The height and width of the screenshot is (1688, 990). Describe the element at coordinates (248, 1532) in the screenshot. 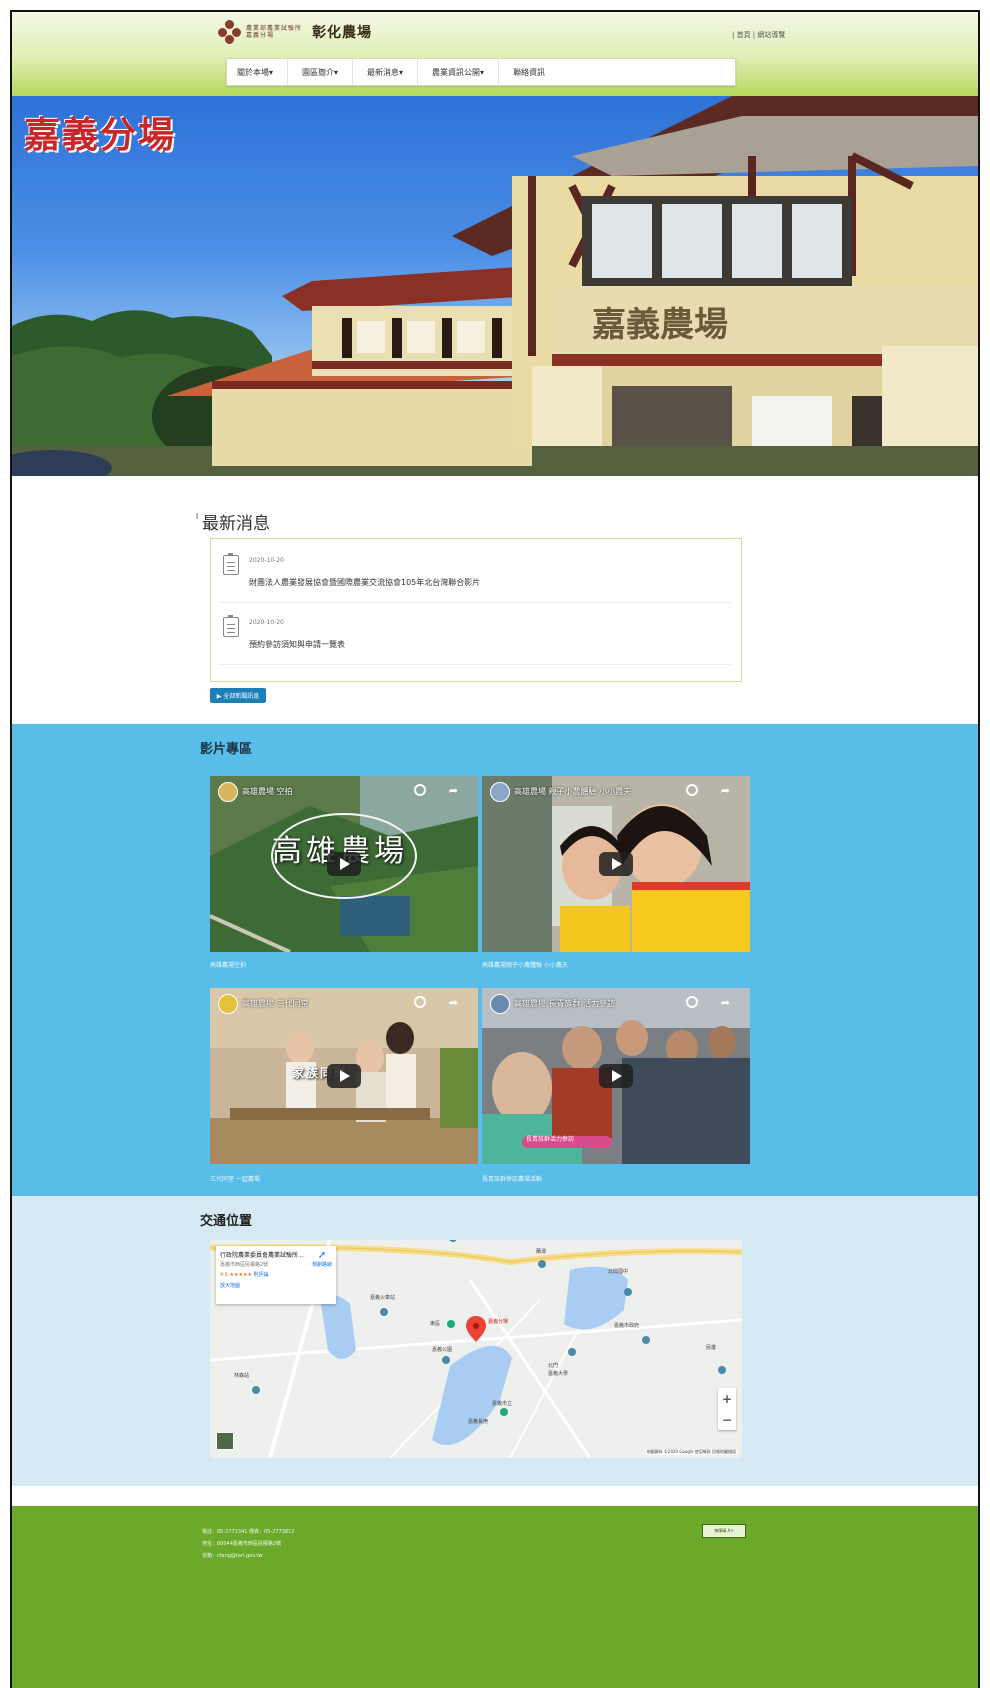

I see `footer-phone: 電話：05-2771341 傳真：05-2773812` at that location.